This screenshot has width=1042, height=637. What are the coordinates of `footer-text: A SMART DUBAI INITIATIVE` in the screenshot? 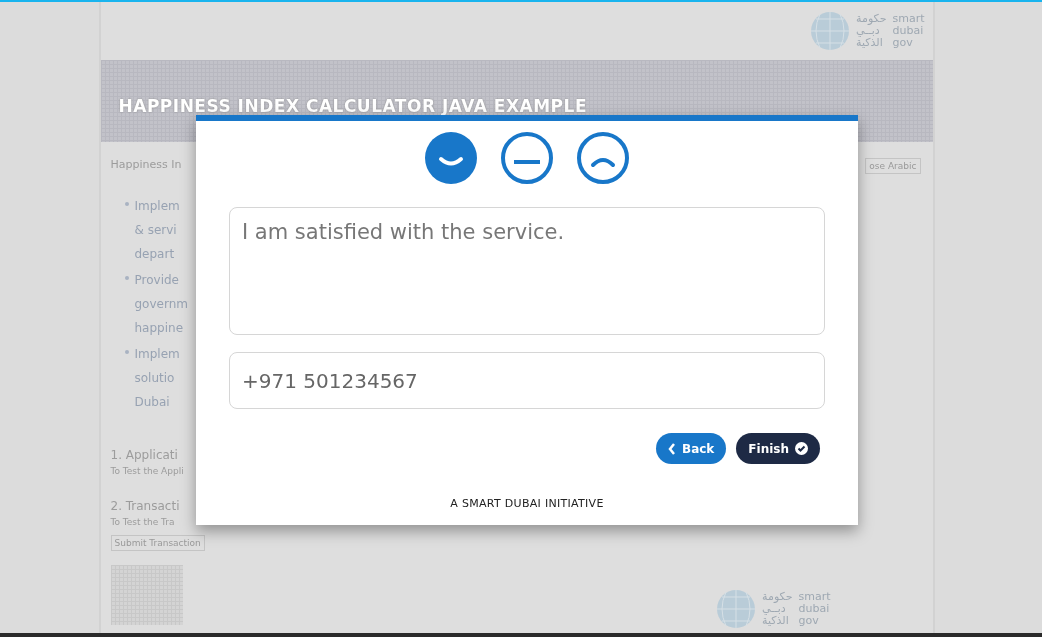 It's located at (527, 503).